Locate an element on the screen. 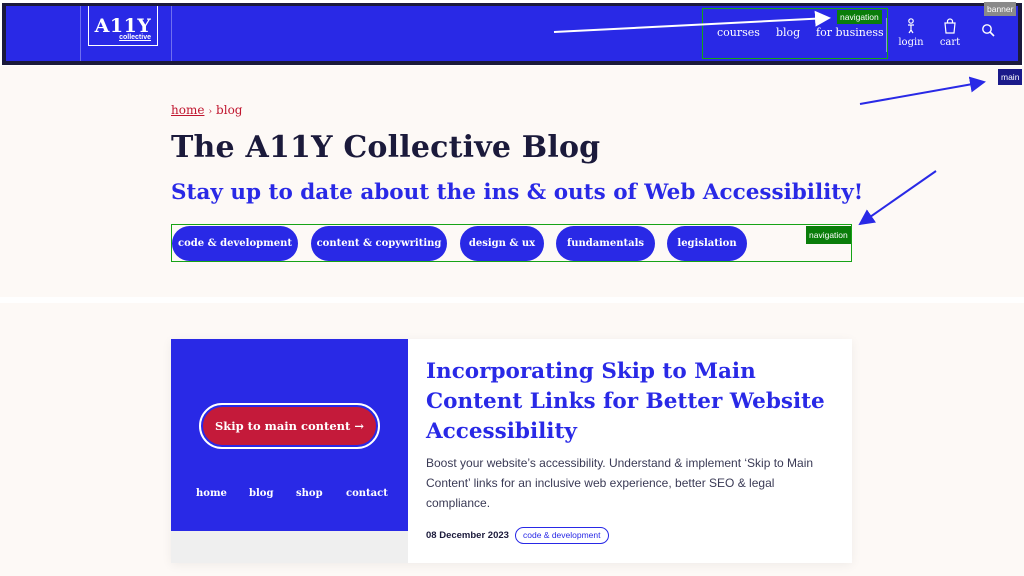 This screenshot has width=1024, height=576. banner-landmark-label: banner is located at coordinates (1000, 9).